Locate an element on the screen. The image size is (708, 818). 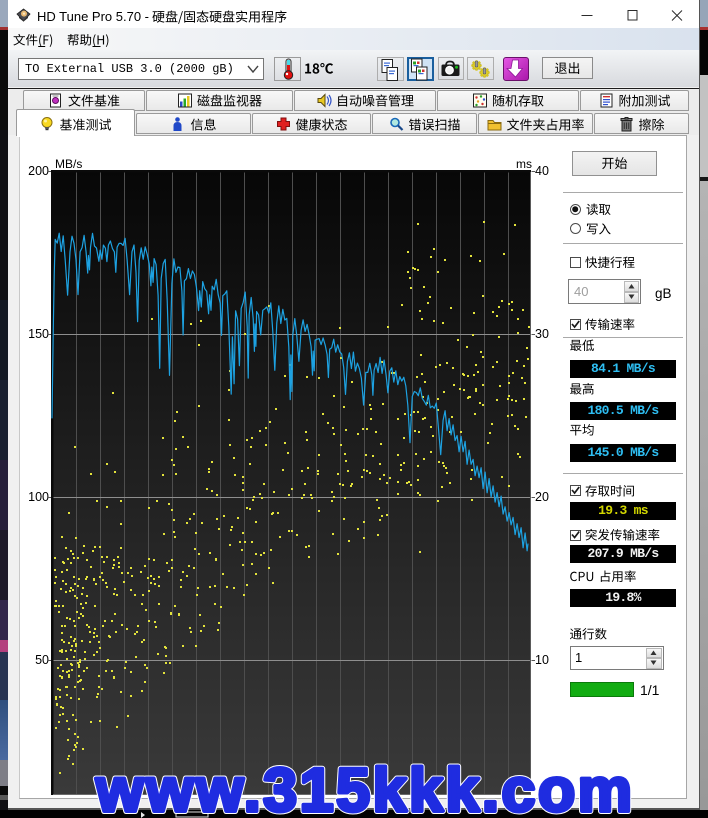
svg-text: www.315kkk.com is located at coordinates (363, 787).